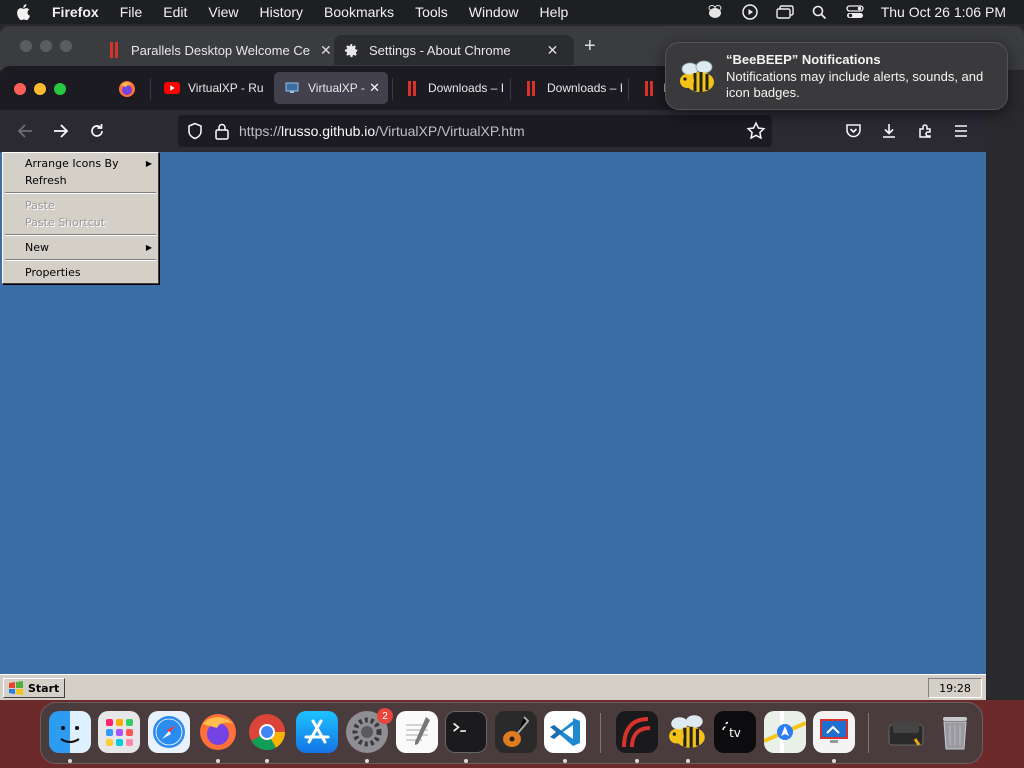  What do you see at coordinates (61, 131) in the screenshot?
I see `forward-button` at bounding box center [61, 131].